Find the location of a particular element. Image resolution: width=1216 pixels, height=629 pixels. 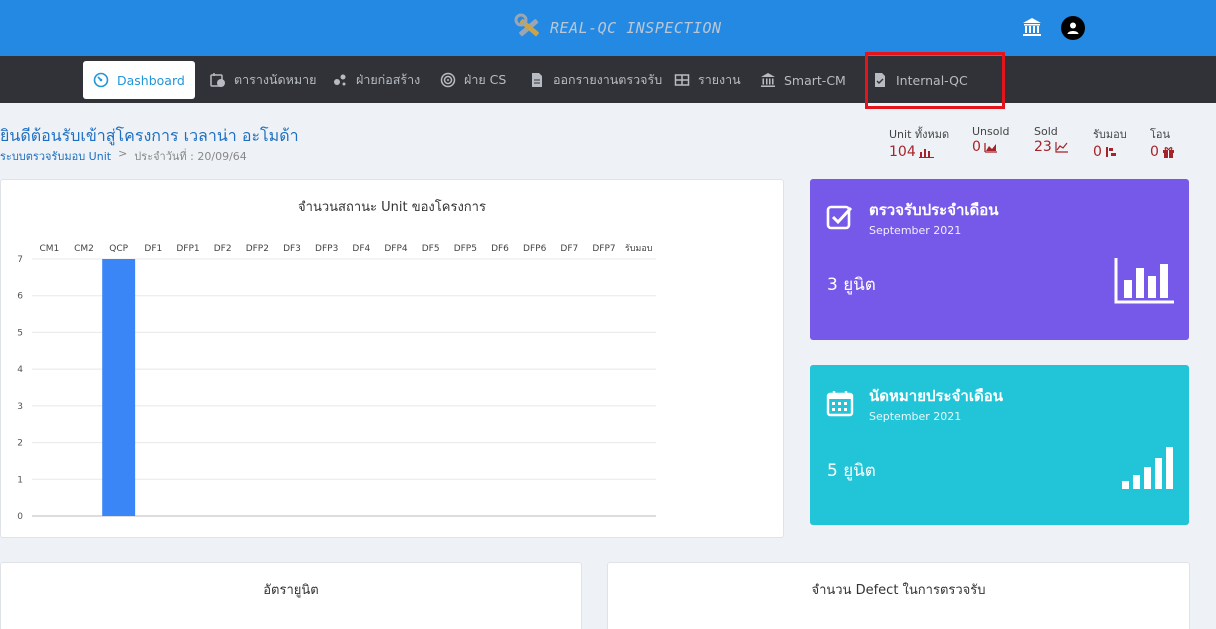

monthly-inspection-card: ตรวจรับประจำเดือน September 2021 3 ยูนิต is located at coordinates (999, 259).